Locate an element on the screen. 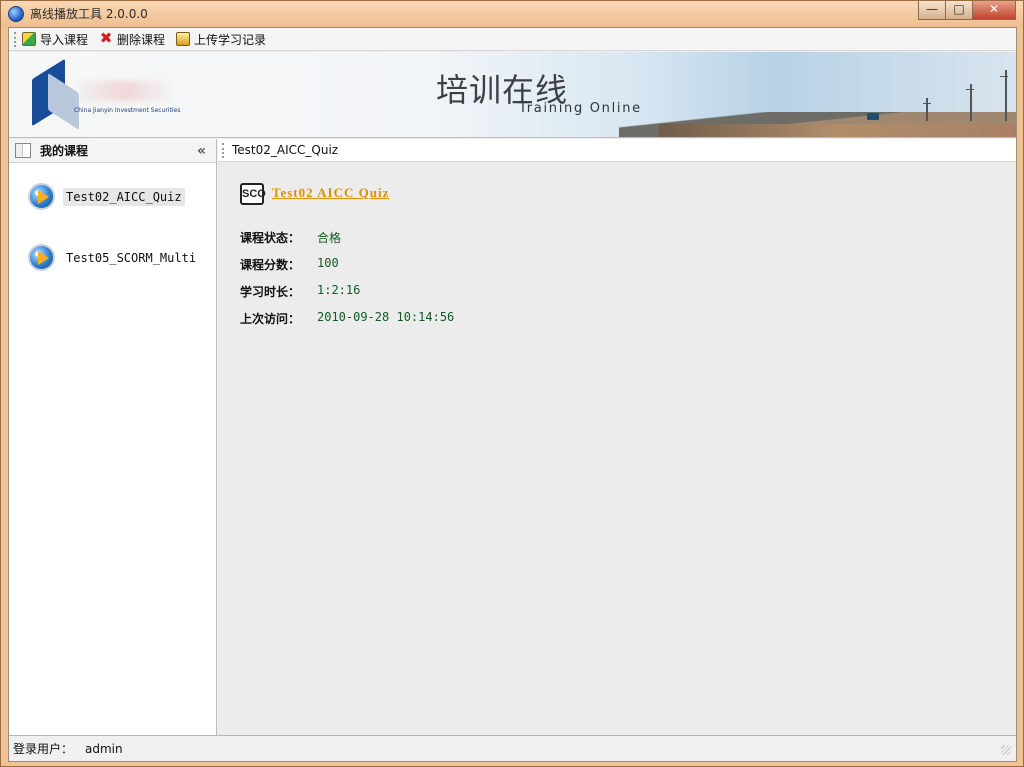  sidebar-title: 我的课程 is located at coordinates (64, 151).